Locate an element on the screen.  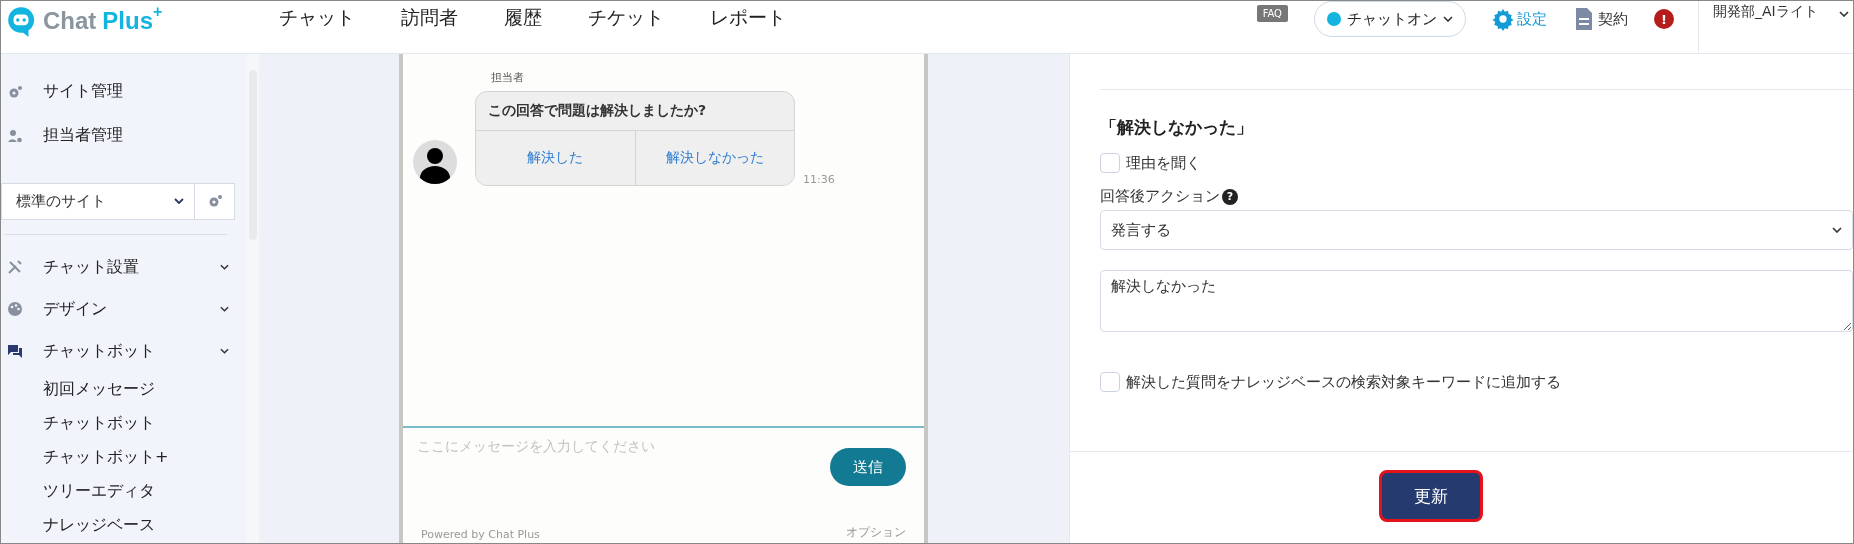
document-icon is located at coordinates (1584, 19).